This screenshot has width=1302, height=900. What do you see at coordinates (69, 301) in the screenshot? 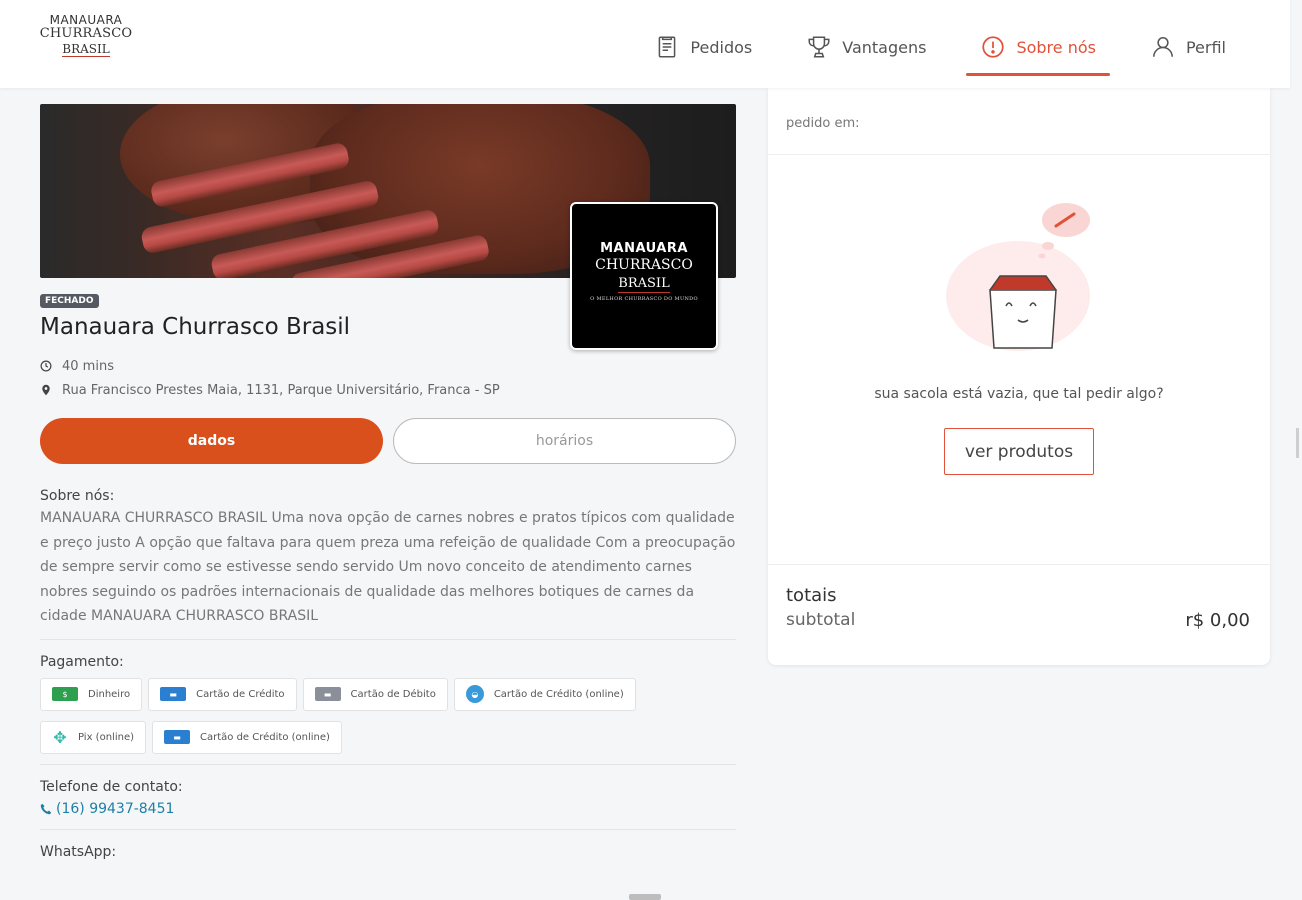
I see `status-badge: FECHADO` at bounding box center [69, 301].